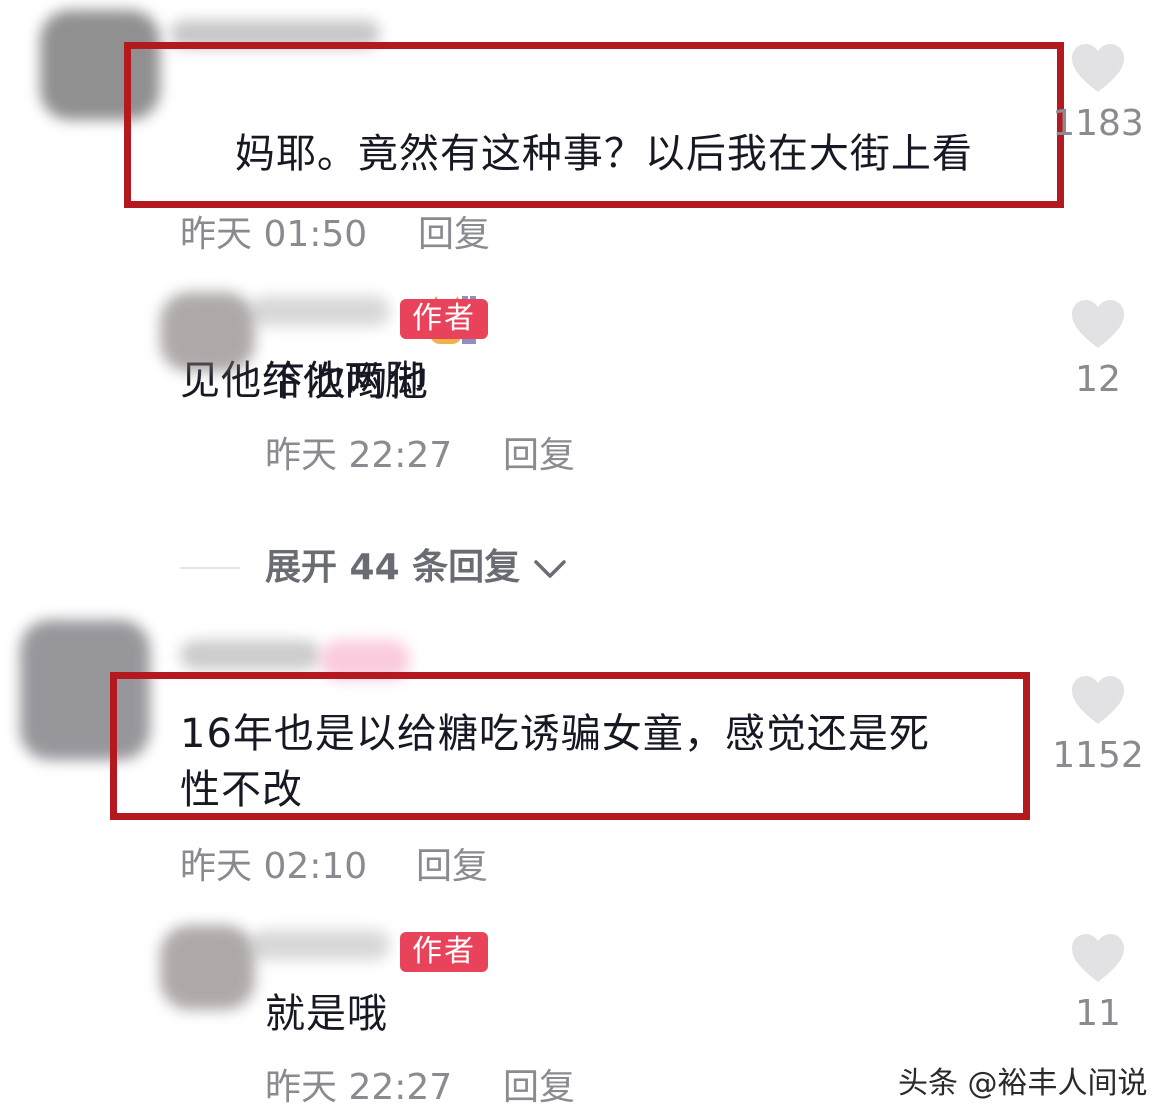 The image size is (1170, 1117). I want to click on reply-text: 下次哟他, so click(347, 382).